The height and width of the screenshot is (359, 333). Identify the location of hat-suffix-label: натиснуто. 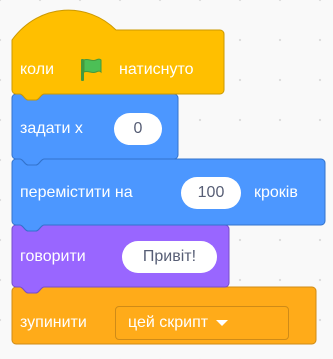
(156, 69).